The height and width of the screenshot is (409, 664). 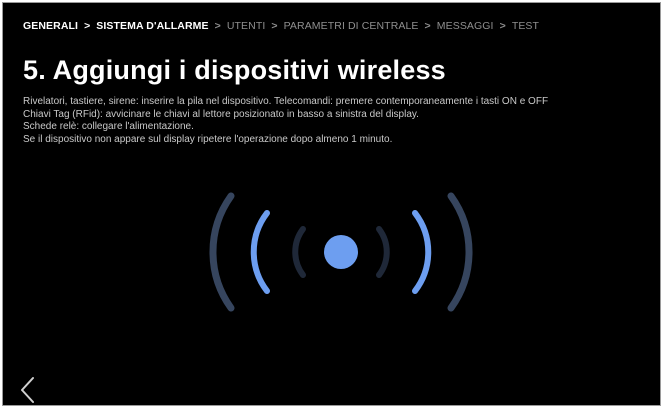 What do you see at coordinates (299, 252) in the screenshot?
I see `inner-left-arc` at bounding box center [299, 252].